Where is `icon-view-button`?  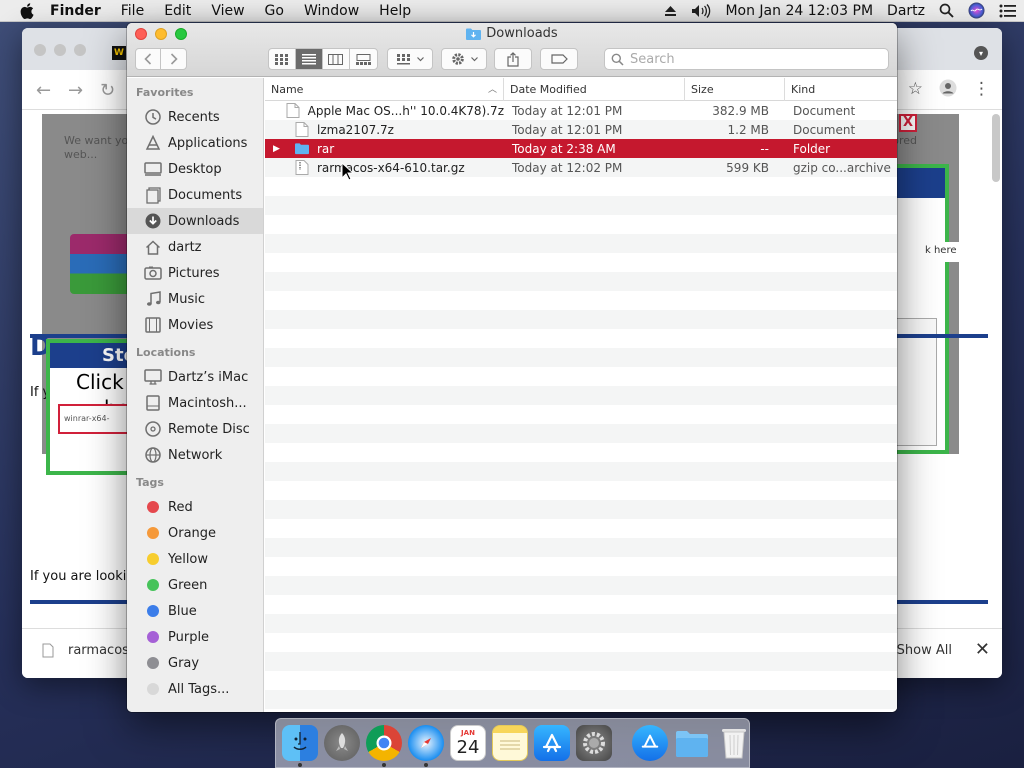
icon-view-button is located at coordinates (282, 59).